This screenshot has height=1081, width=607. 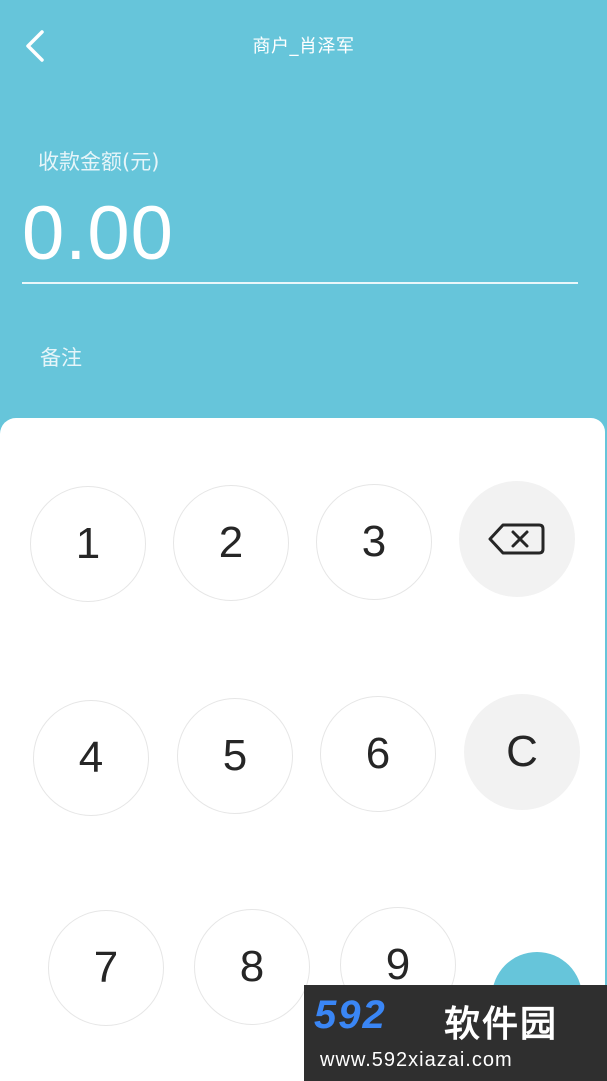 What do you see at coordinates (374, 542) in the screenshot?
I see `key-3: 3` at bounding box center [374, 542].